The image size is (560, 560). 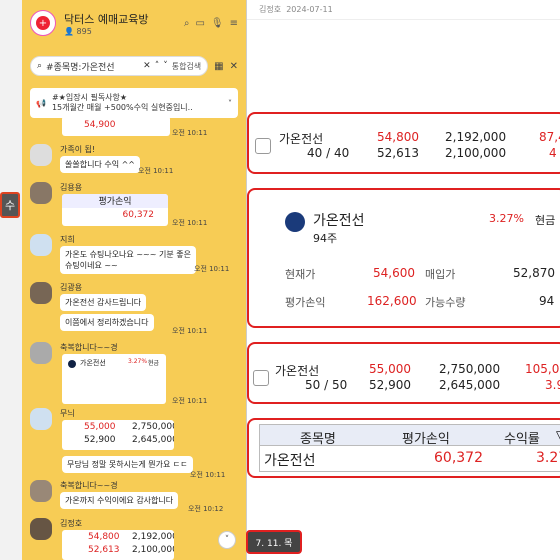 I want to click on current-price: 54,800, so click(x=398, y=137).